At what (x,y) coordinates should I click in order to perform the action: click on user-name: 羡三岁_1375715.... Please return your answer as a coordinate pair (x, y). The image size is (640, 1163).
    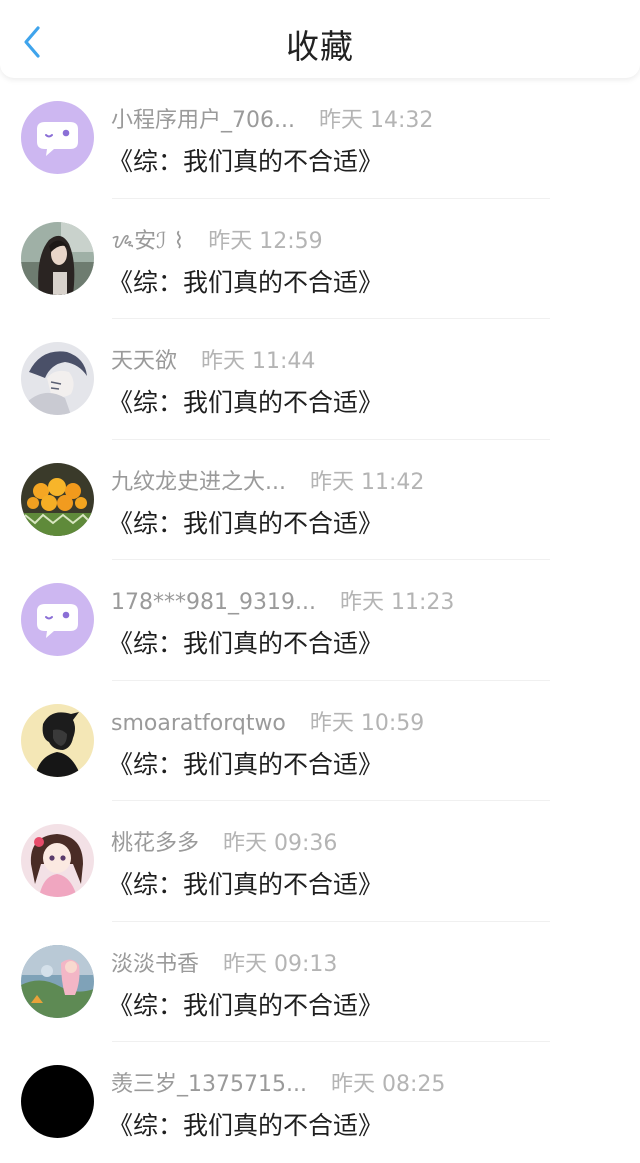
    Looking at the image, I should click on (209, 1084).